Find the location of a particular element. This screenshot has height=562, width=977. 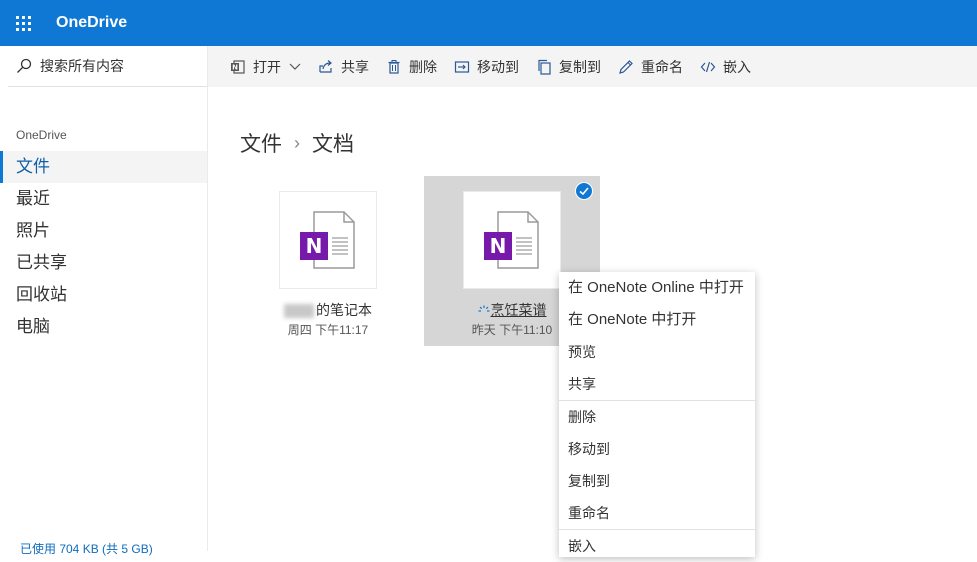

rename-label: 重命名 is located at coordinates (662, 66).